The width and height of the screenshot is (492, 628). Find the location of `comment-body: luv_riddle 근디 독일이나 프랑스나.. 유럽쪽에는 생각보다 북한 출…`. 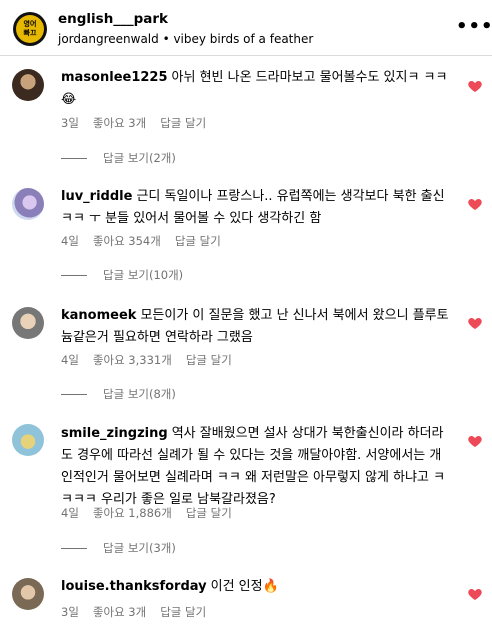

comment-body: luv_riddle 근디 독일이나 프랑스나.. 유럽쪽에는 생각보다 북한 출… is located at coordinates (255, 208).